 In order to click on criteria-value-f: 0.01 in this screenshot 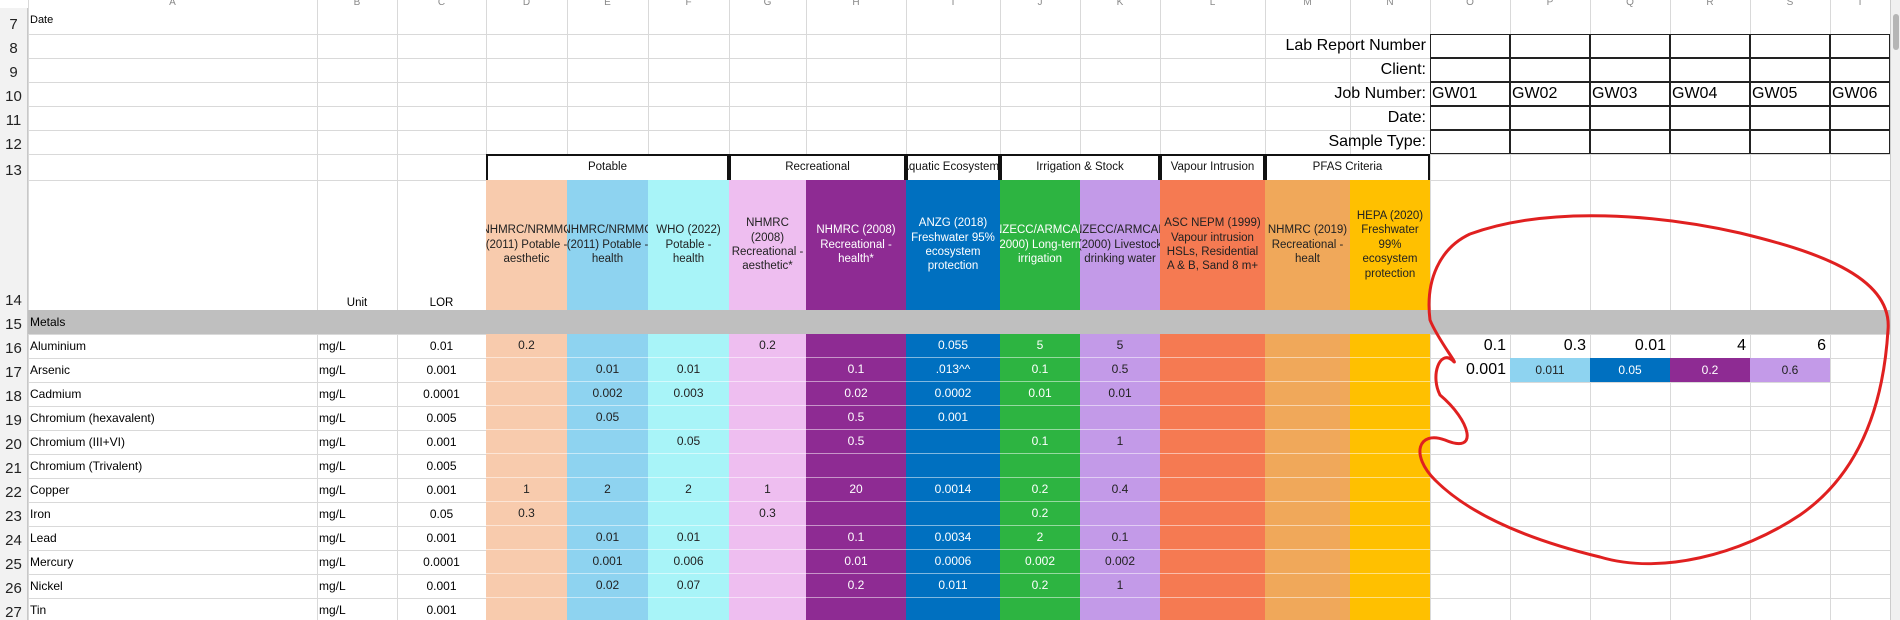, I will do `click(688, 370)`.